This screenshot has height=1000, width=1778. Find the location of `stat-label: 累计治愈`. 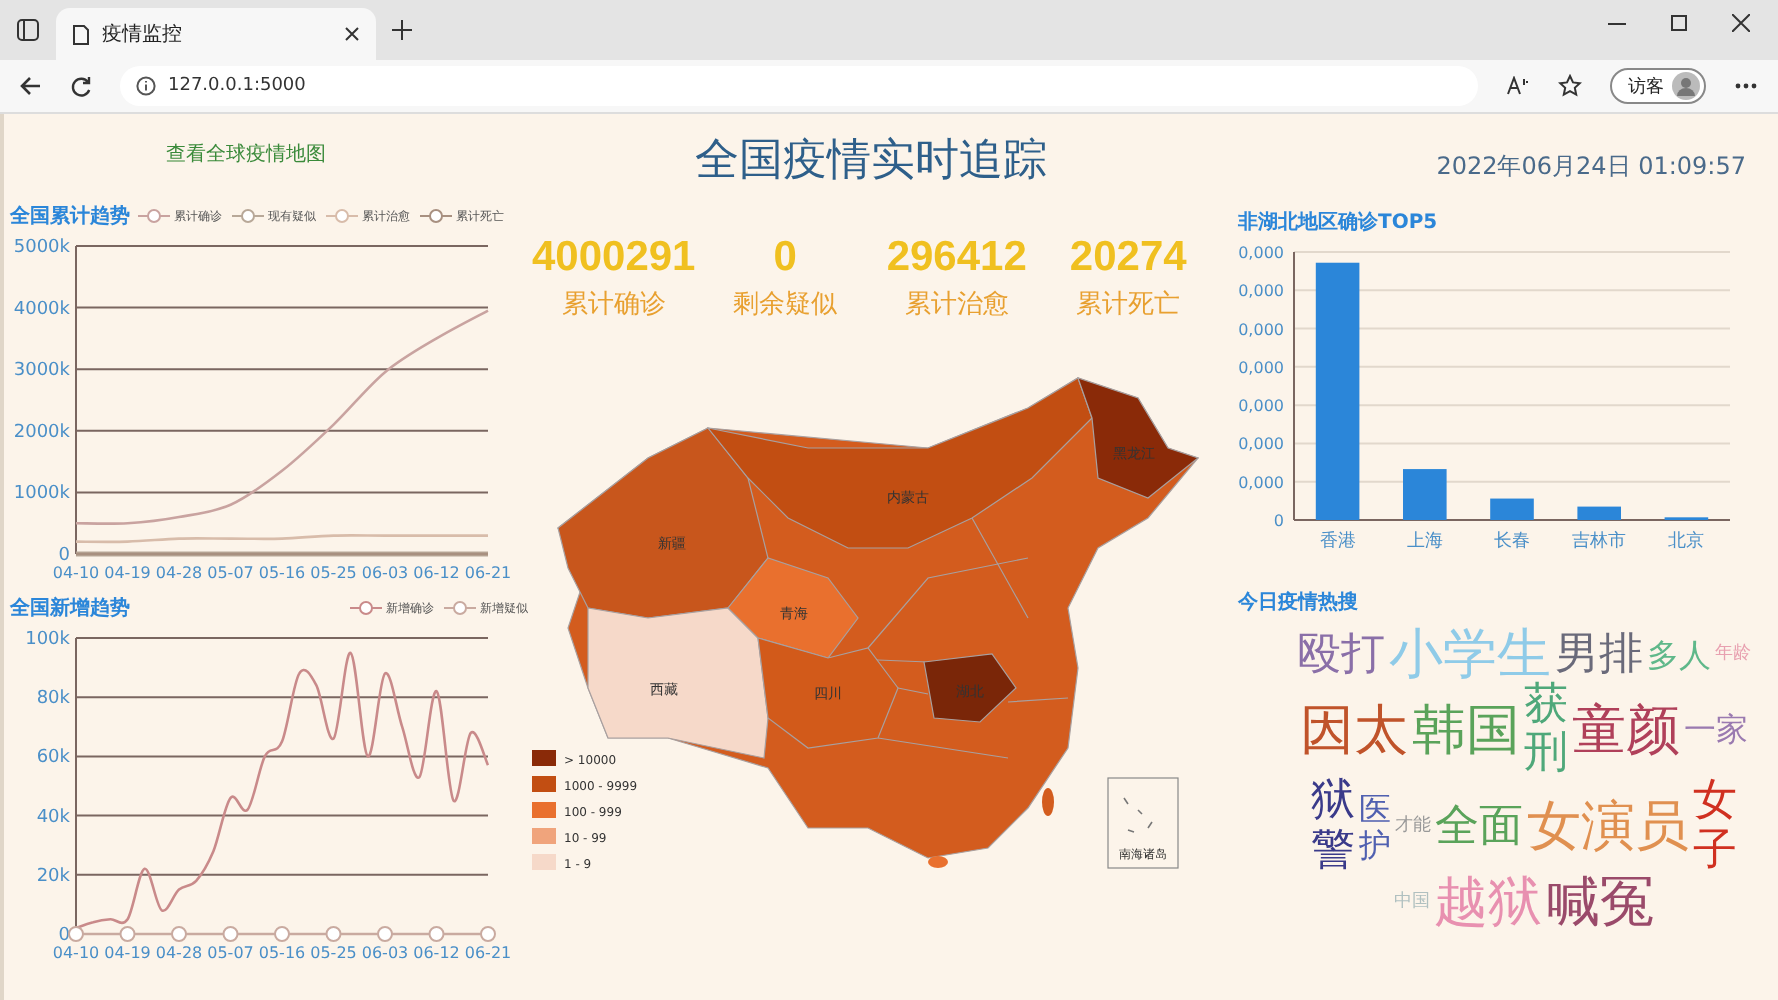

stat-label: 累计治愈 is located at coordinates (956, 305).